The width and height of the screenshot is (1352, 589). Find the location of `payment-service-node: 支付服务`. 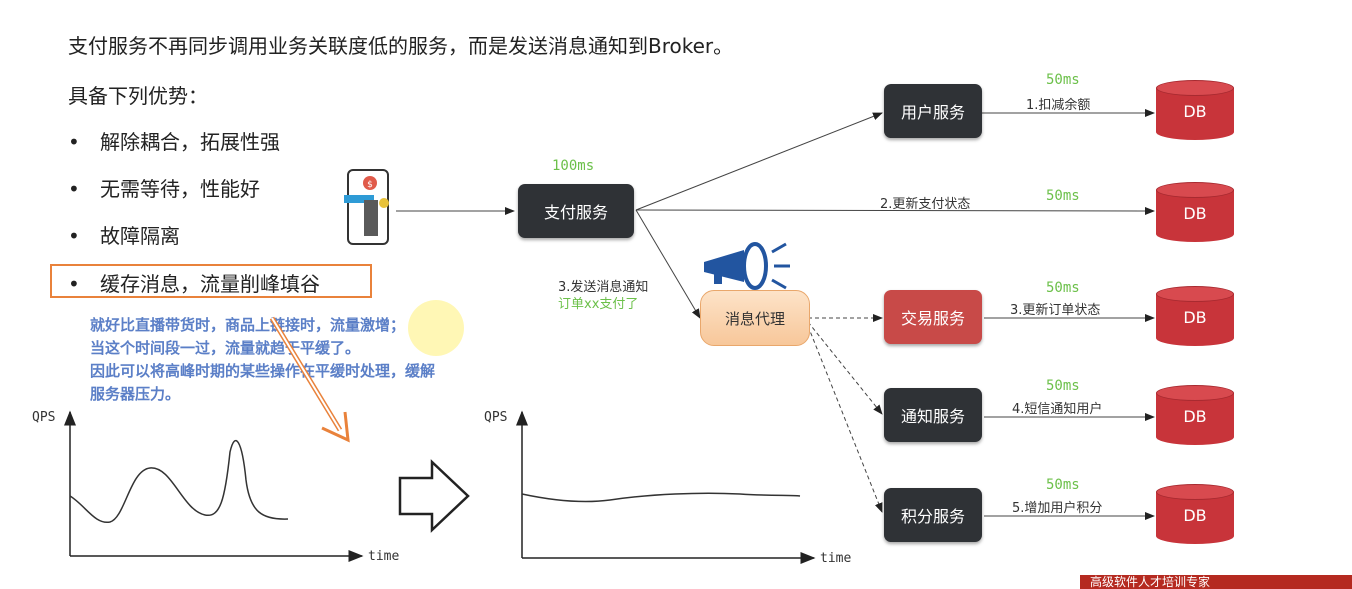

payment-service-node: 支付服务 is located at coordinates (576, 211).